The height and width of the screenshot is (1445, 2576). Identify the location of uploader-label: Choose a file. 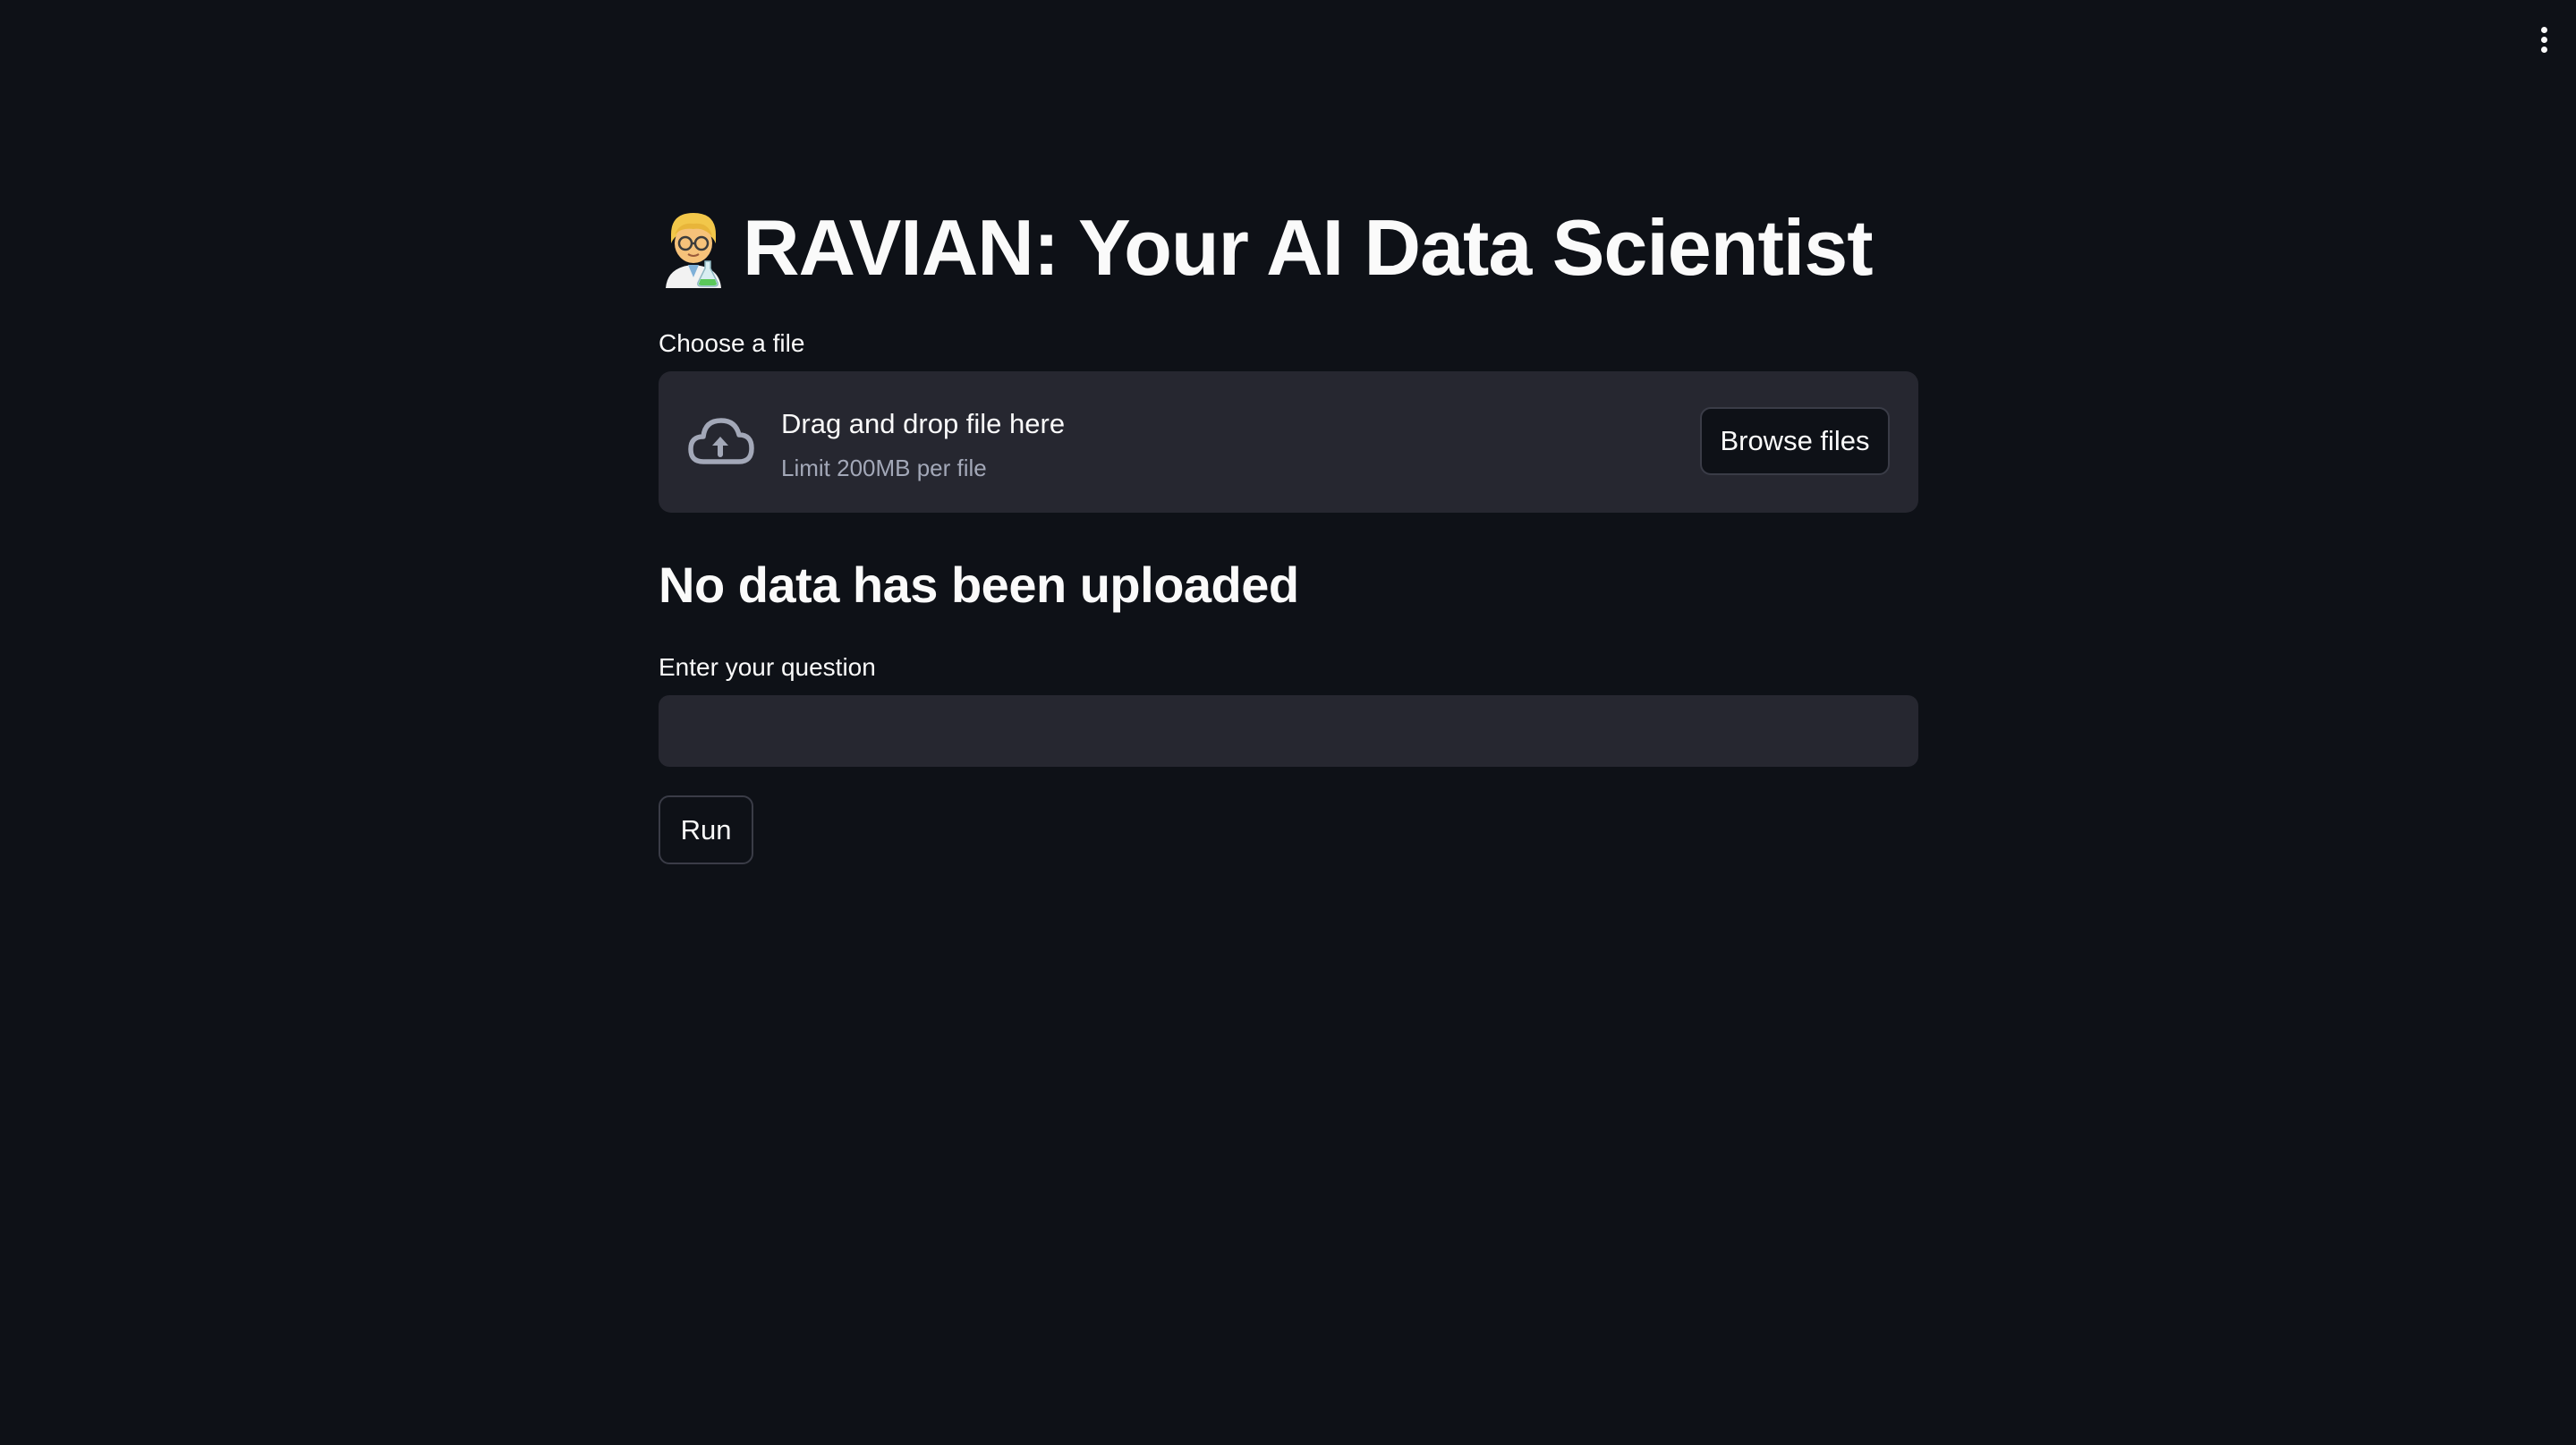
(732, 343).